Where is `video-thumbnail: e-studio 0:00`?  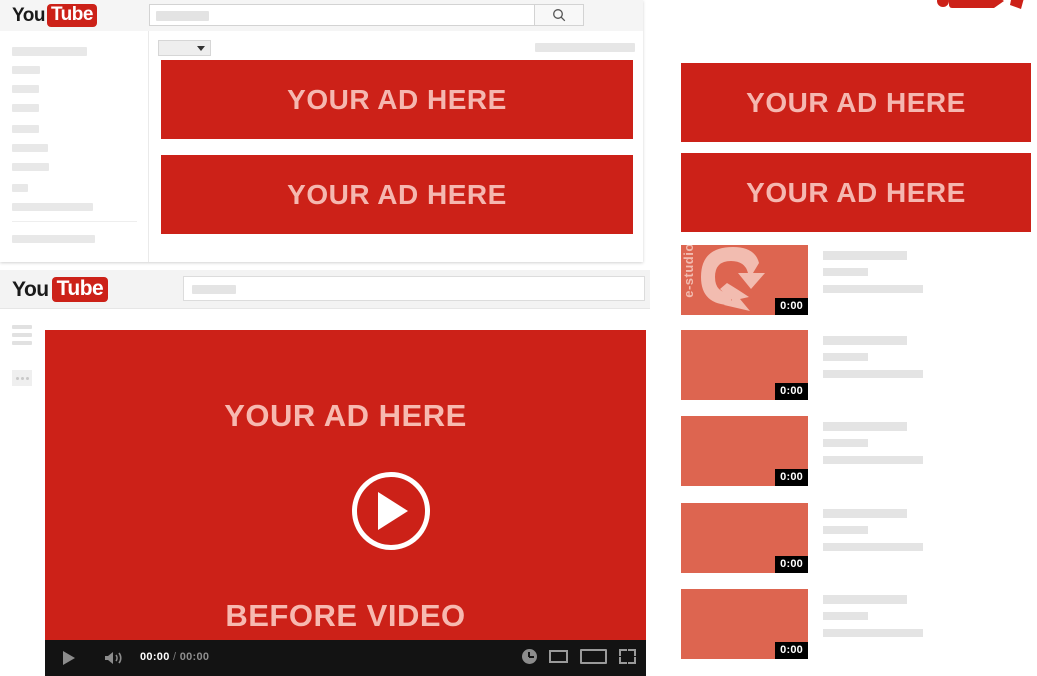 video-thumbnail: e-studio 0:00 is located at coordinates (744, 280).